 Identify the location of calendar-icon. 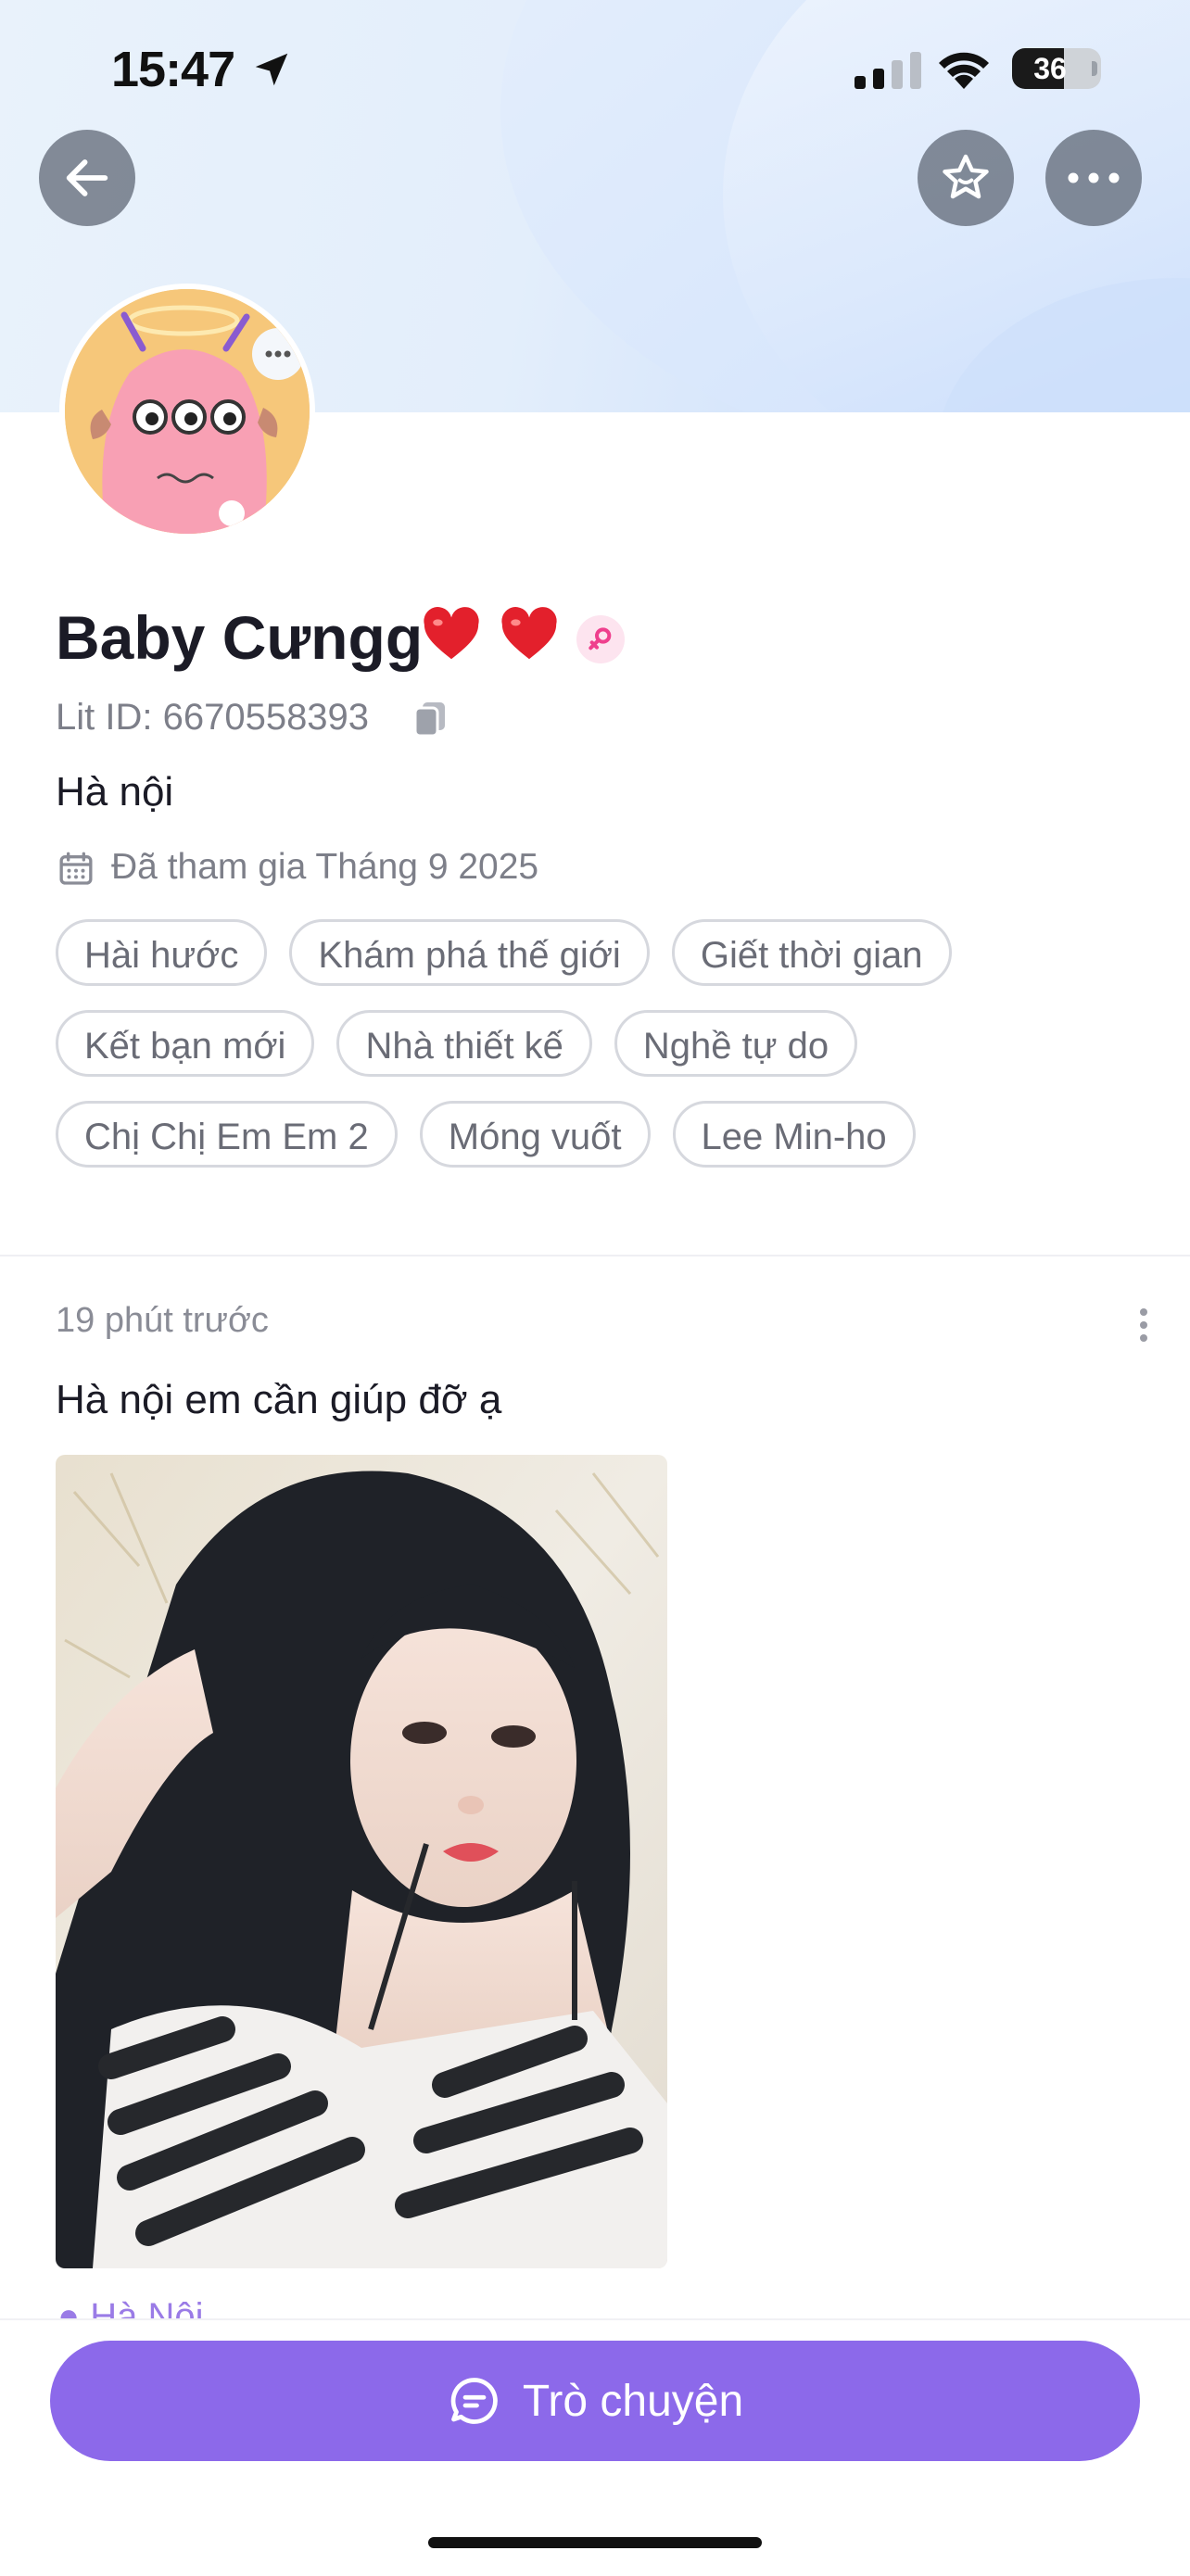
(76, 868).